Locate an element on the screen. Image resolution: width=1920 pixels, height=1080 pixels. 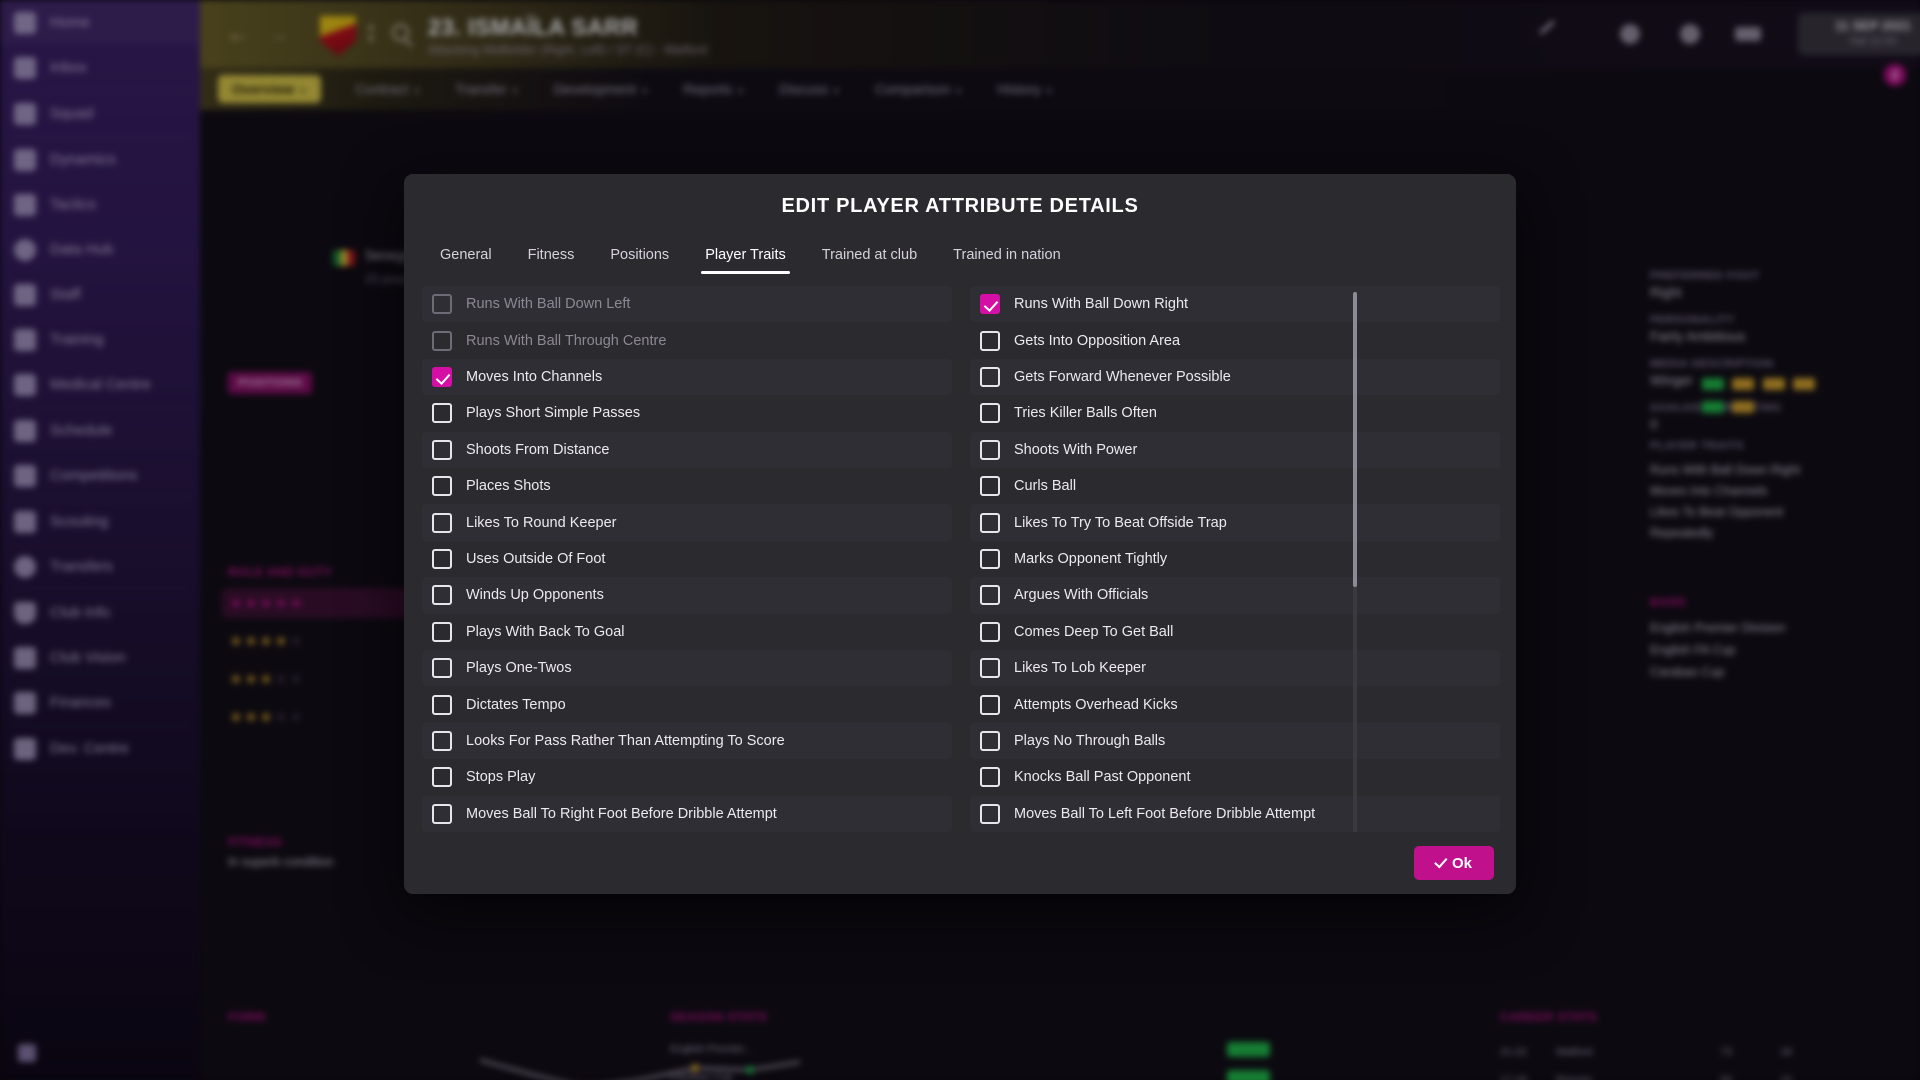
trait-row: Plays With Back To Goal is located at coordinates (687, 632).